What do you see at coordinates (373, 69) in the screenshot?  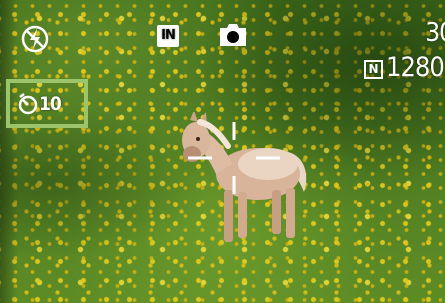 I see `quality-badge: N` at bounding box center [373, 69].